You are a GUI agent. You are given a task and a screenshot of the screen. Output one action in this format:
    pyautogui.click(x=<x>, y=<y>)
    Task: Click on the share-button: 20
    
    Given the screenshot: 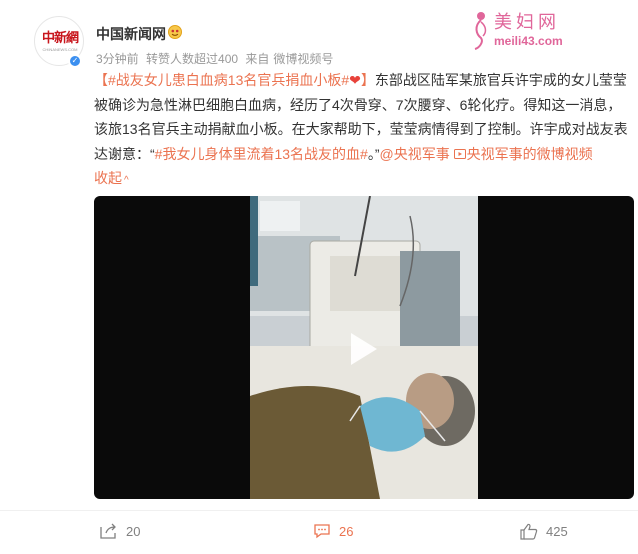 What is the action you would take?
    pyautogui.click(x=120, y=531)
    